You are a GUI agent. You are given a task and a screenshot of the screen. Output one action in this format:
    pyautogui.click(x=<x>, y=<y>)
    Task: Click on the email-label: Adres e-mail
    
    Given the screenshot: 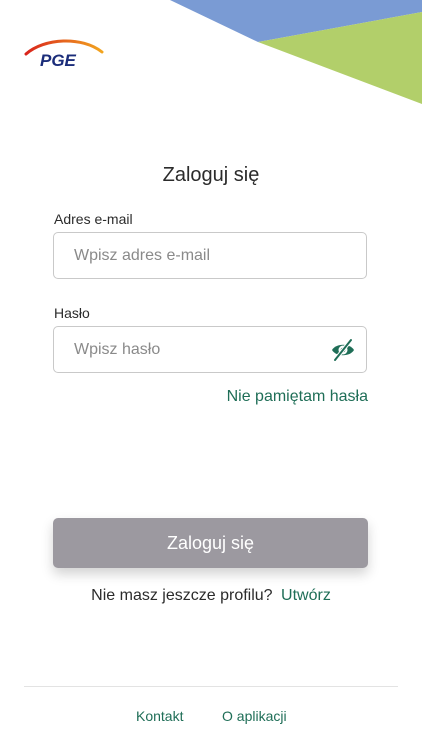 What is the action you would take?
    pyautogui.click(x=93, y=219)
    